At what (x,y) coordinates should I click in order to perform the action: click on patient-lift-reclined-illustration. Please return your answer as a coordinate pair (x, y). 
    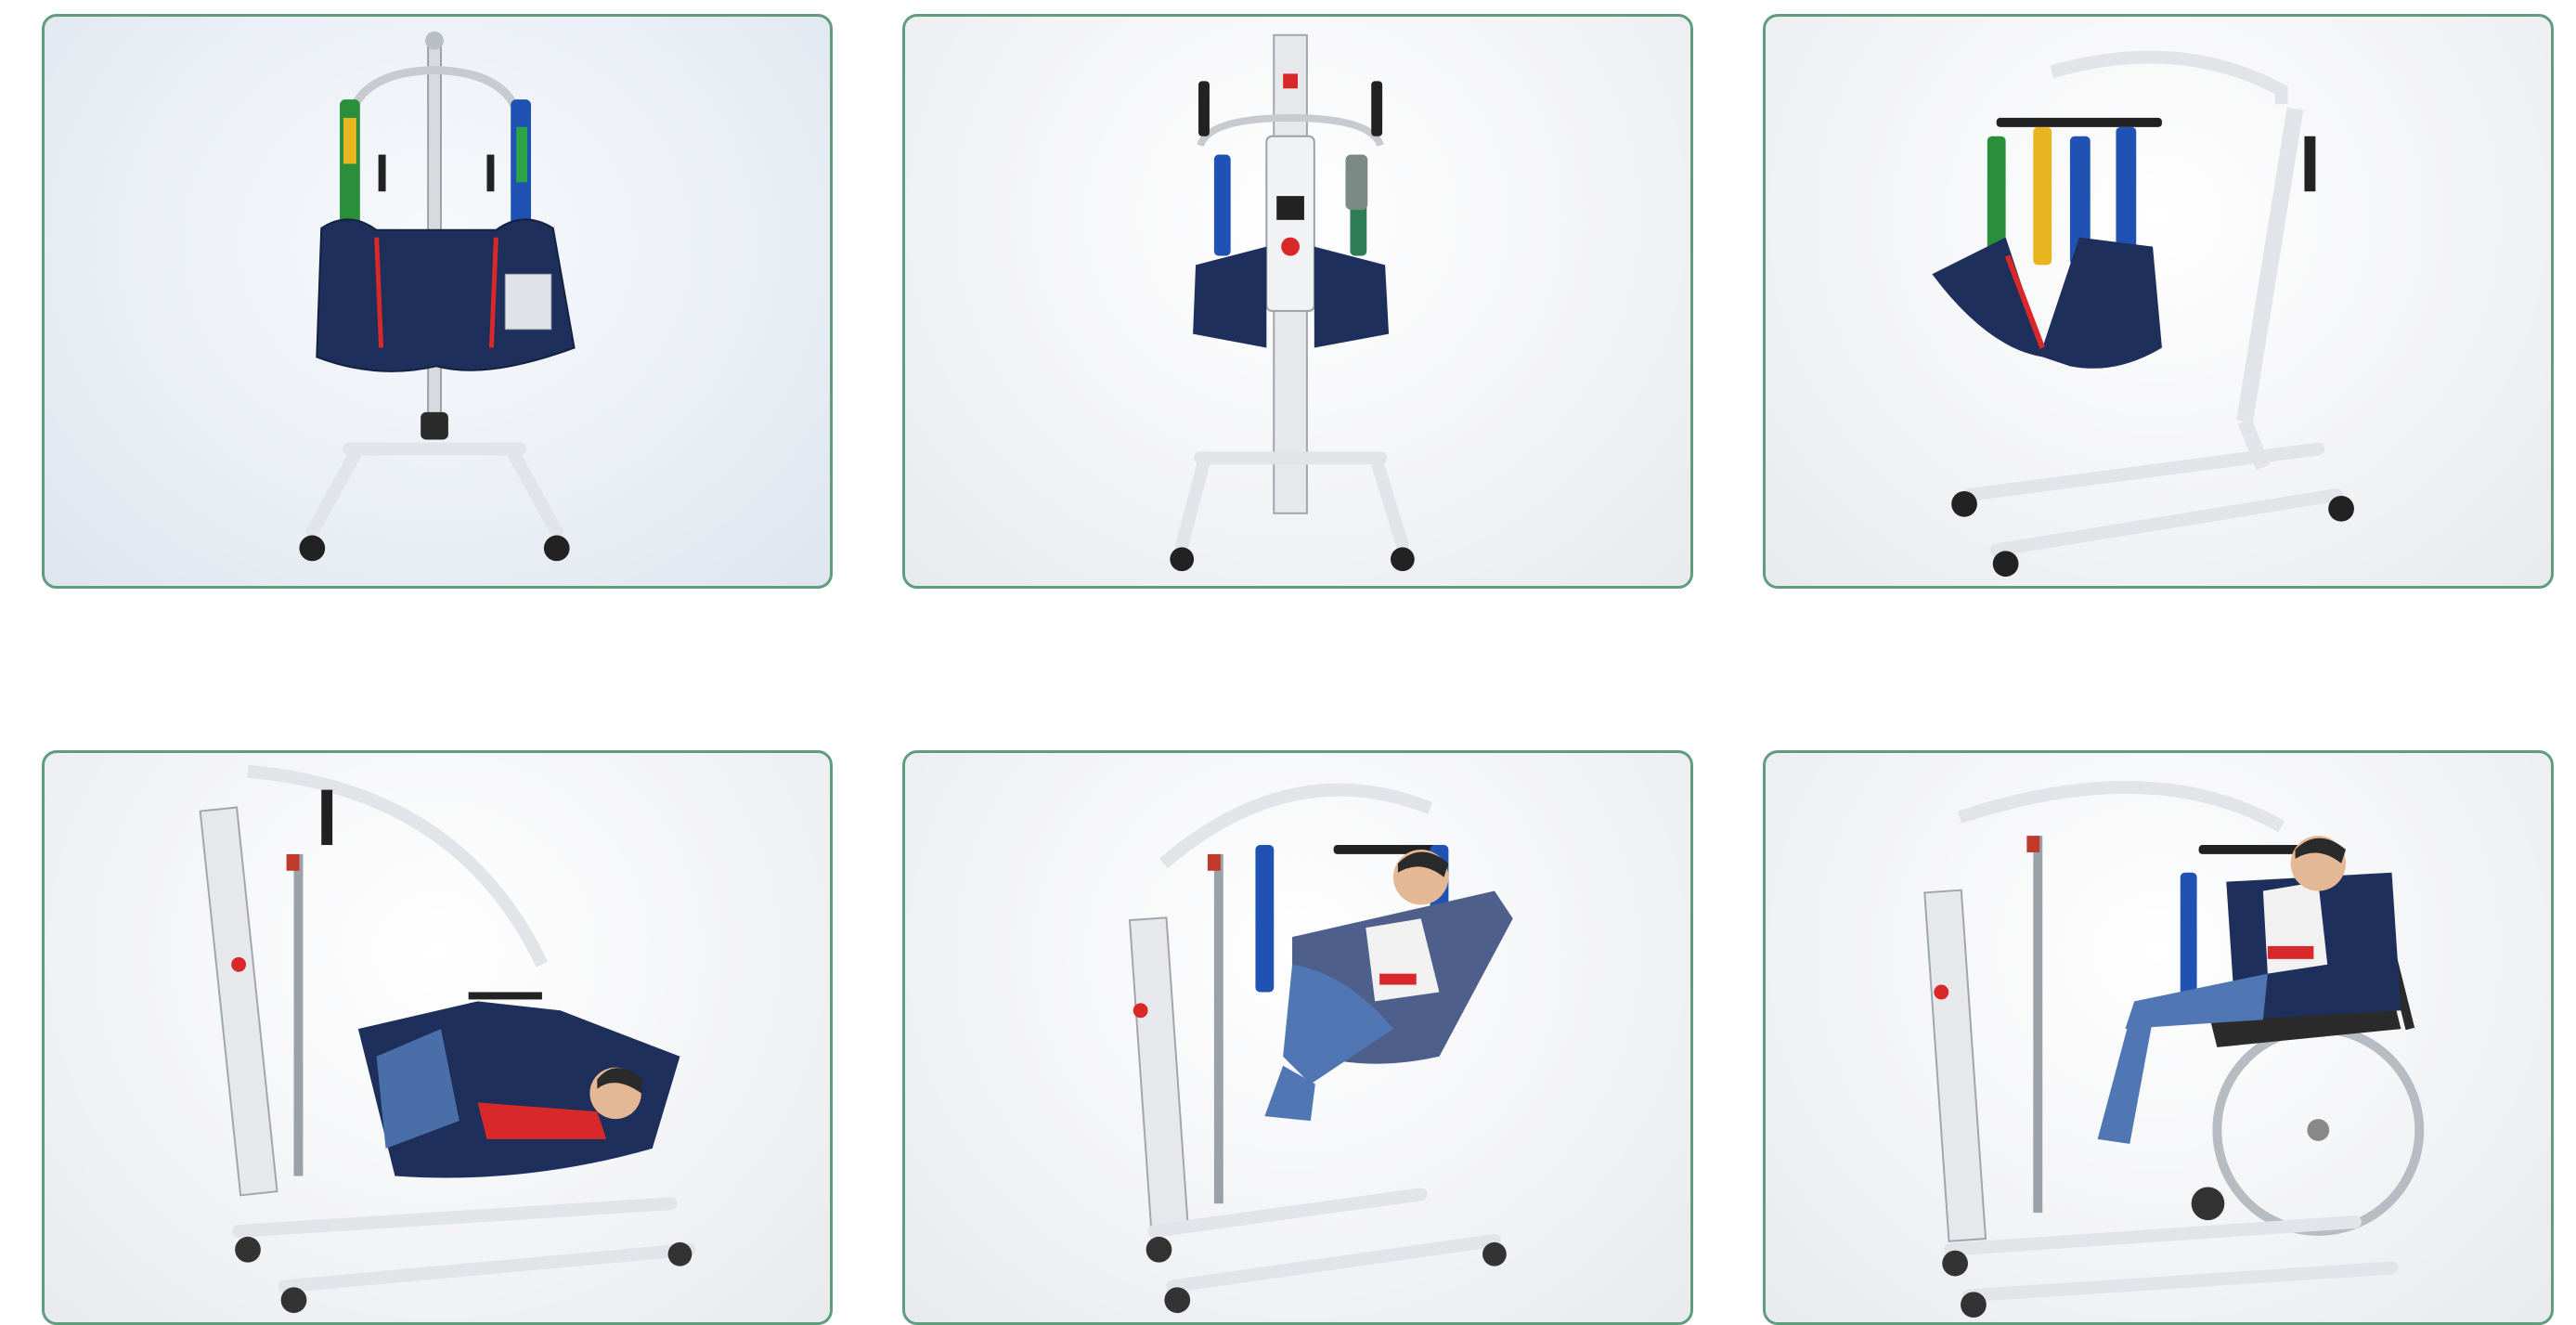
    Looking at the image, I should click on (447, 1039).